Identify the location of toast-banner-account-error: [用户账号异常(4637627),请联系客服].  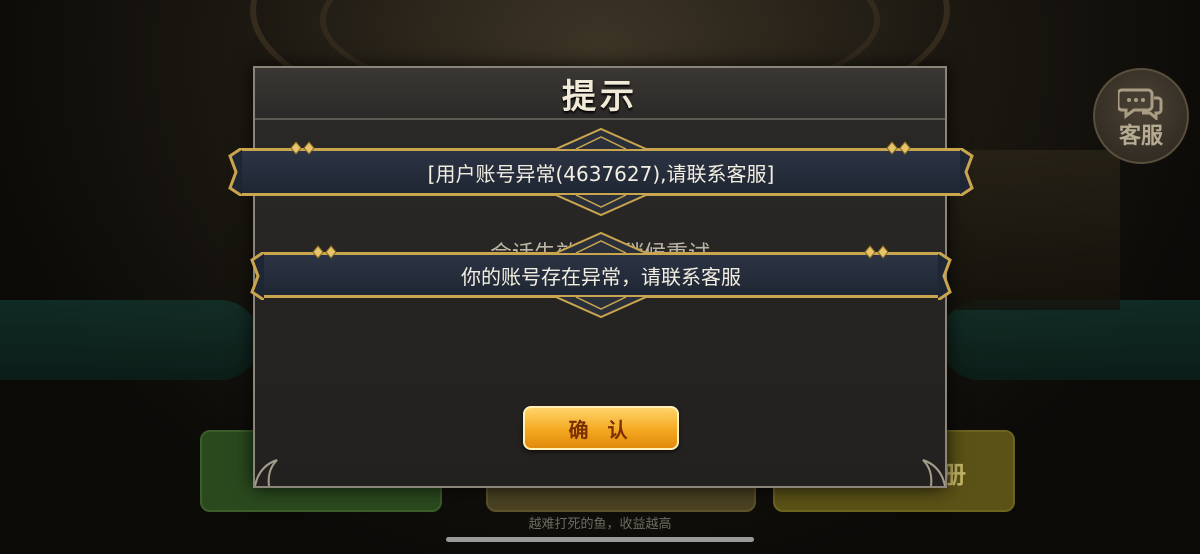
(601, 172).